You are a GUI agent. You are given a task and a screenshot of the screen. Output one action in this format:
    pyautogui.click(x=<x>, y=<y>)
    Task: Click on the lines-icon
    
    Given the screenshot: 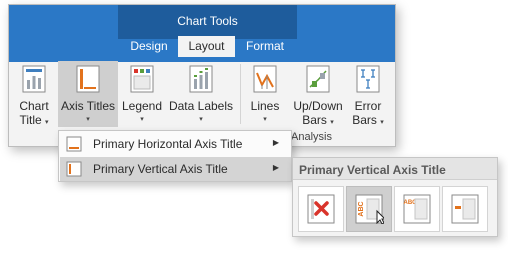 What is the action you would take?
    pyautogui.click(x=265, y=79)
    